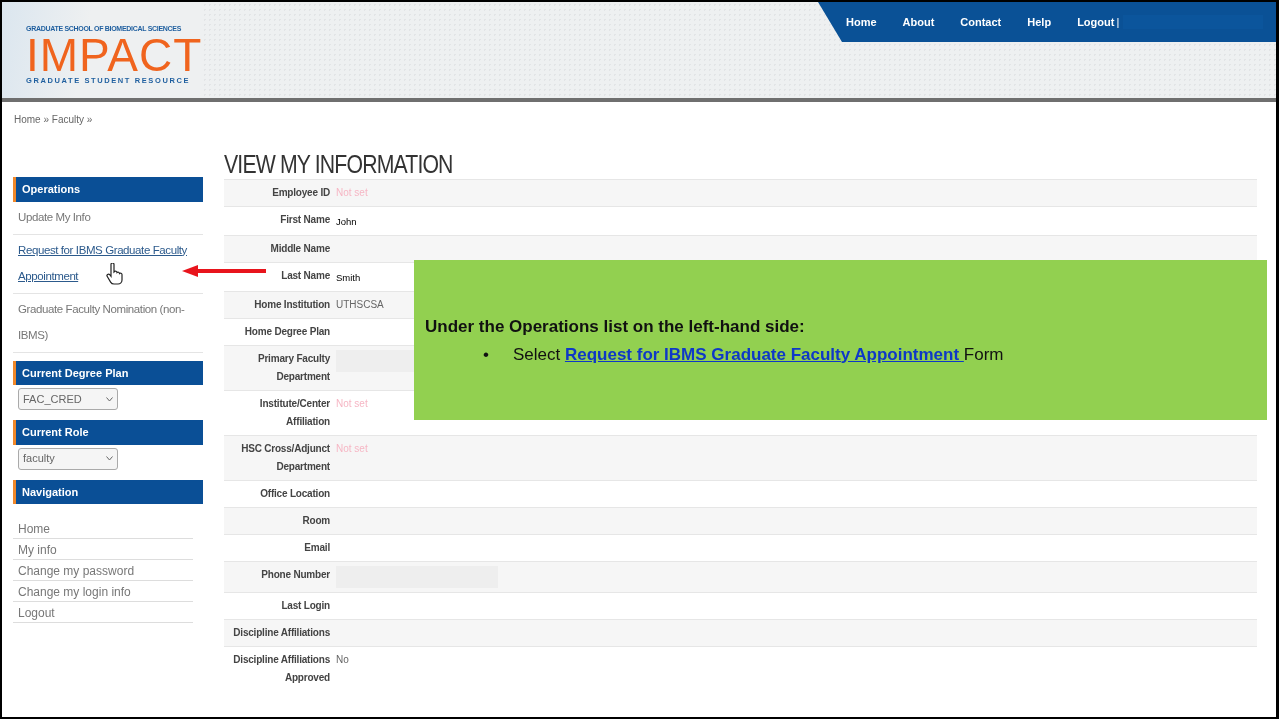 This screenshot has height=719, width=1279. Describe the element at coordinates (114, 54) in the screenshot. I see `logo-wordmark: IMPACT` at that location.